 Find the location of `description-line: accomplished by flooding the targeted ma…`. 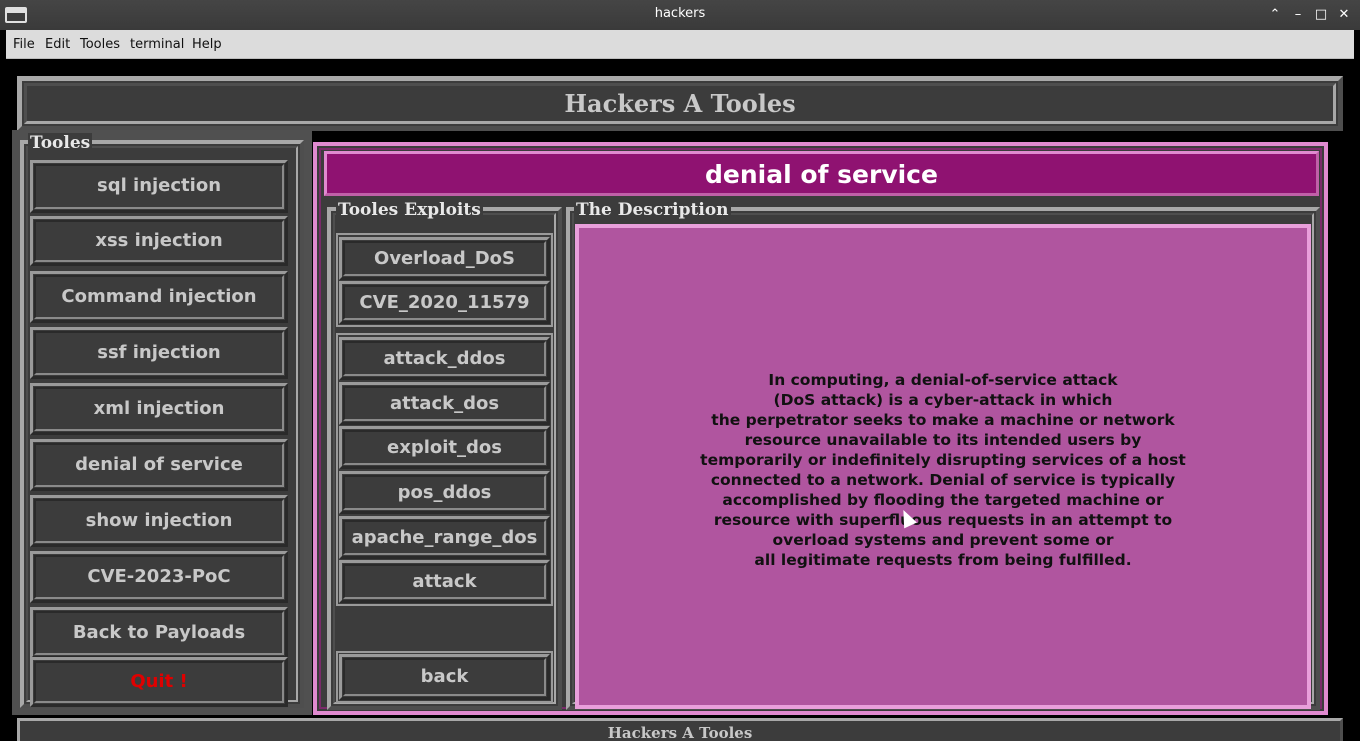

description-line: accomplished by flooding the targeted ma… is located at coordinates (943, 500).